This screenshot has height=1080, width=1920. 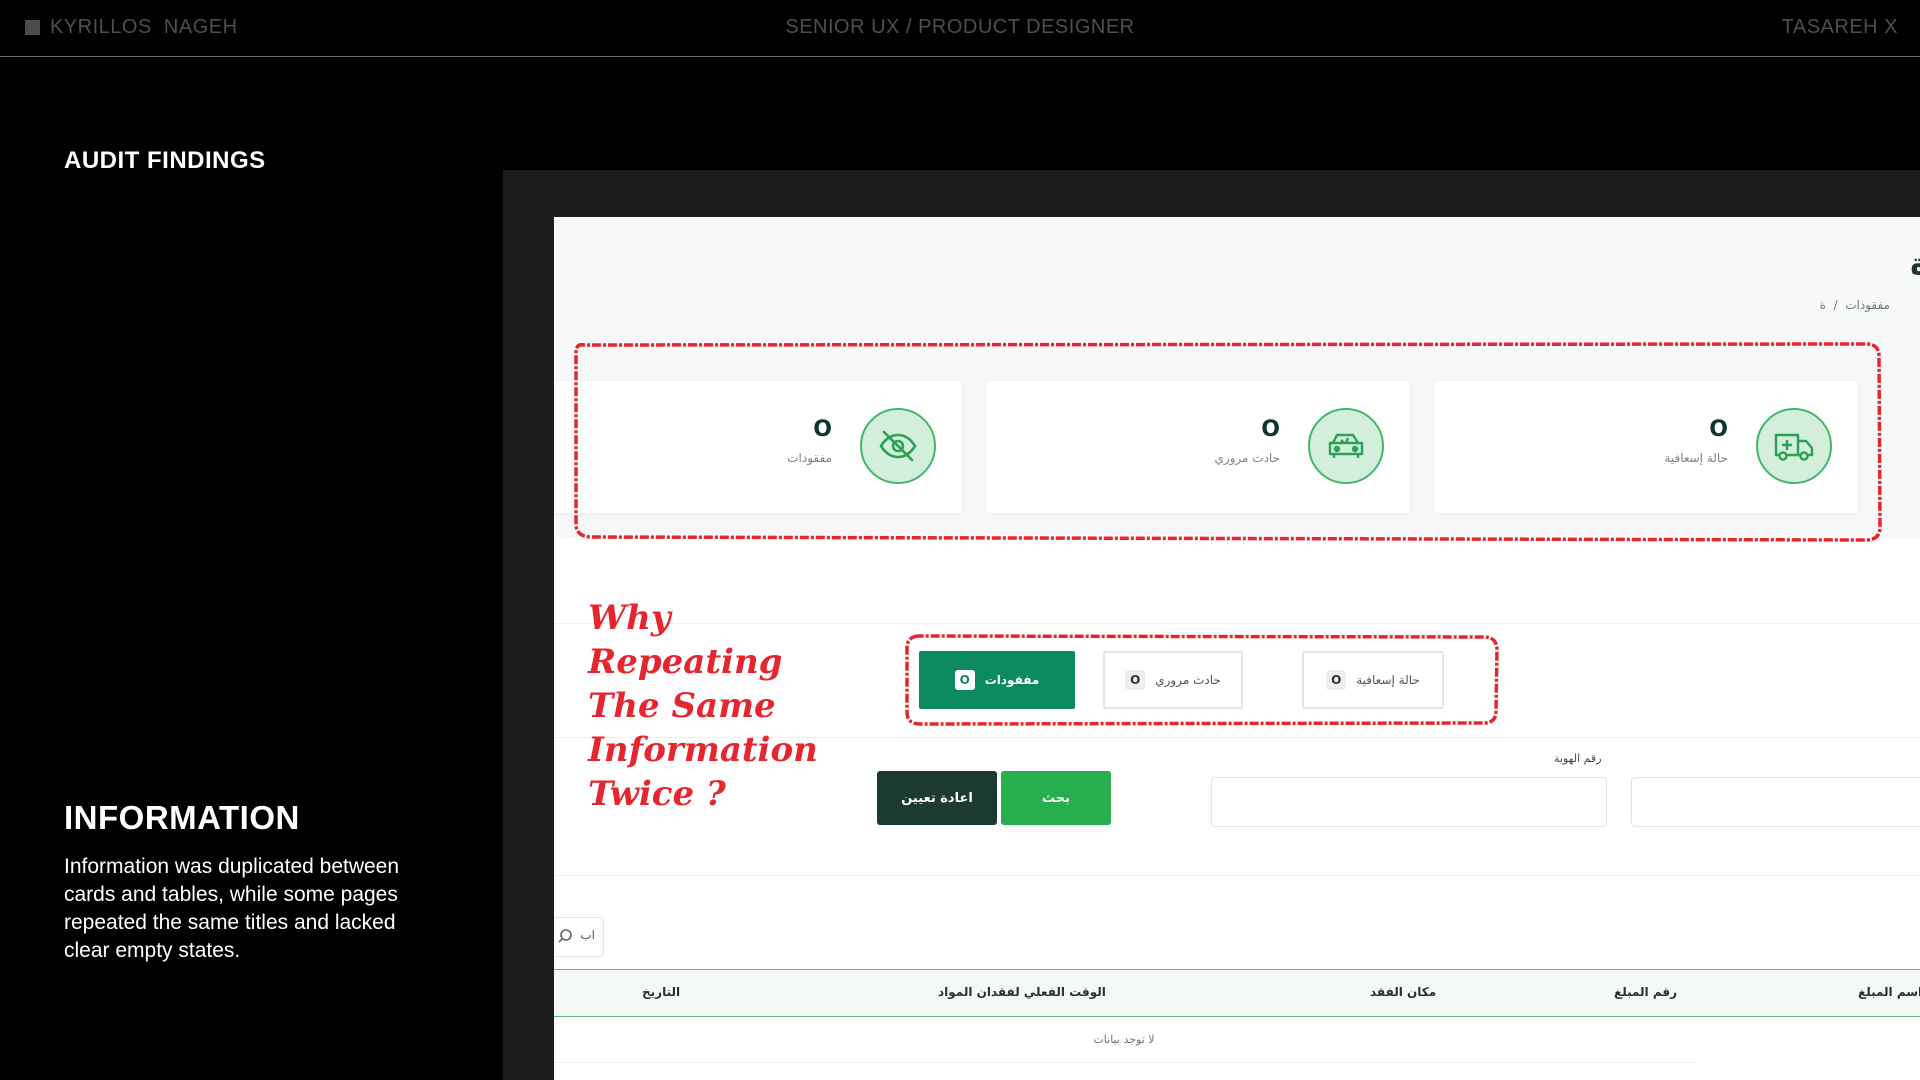 What do you see at coordinates (182, 817) in the screenshot?
I see `finding-title: INFORMATION` at bounding box center [182, 817].